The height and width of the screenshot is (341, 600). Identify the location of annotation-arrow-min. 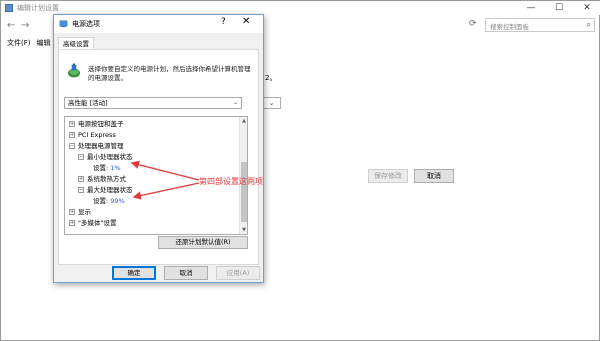
(165, 170).